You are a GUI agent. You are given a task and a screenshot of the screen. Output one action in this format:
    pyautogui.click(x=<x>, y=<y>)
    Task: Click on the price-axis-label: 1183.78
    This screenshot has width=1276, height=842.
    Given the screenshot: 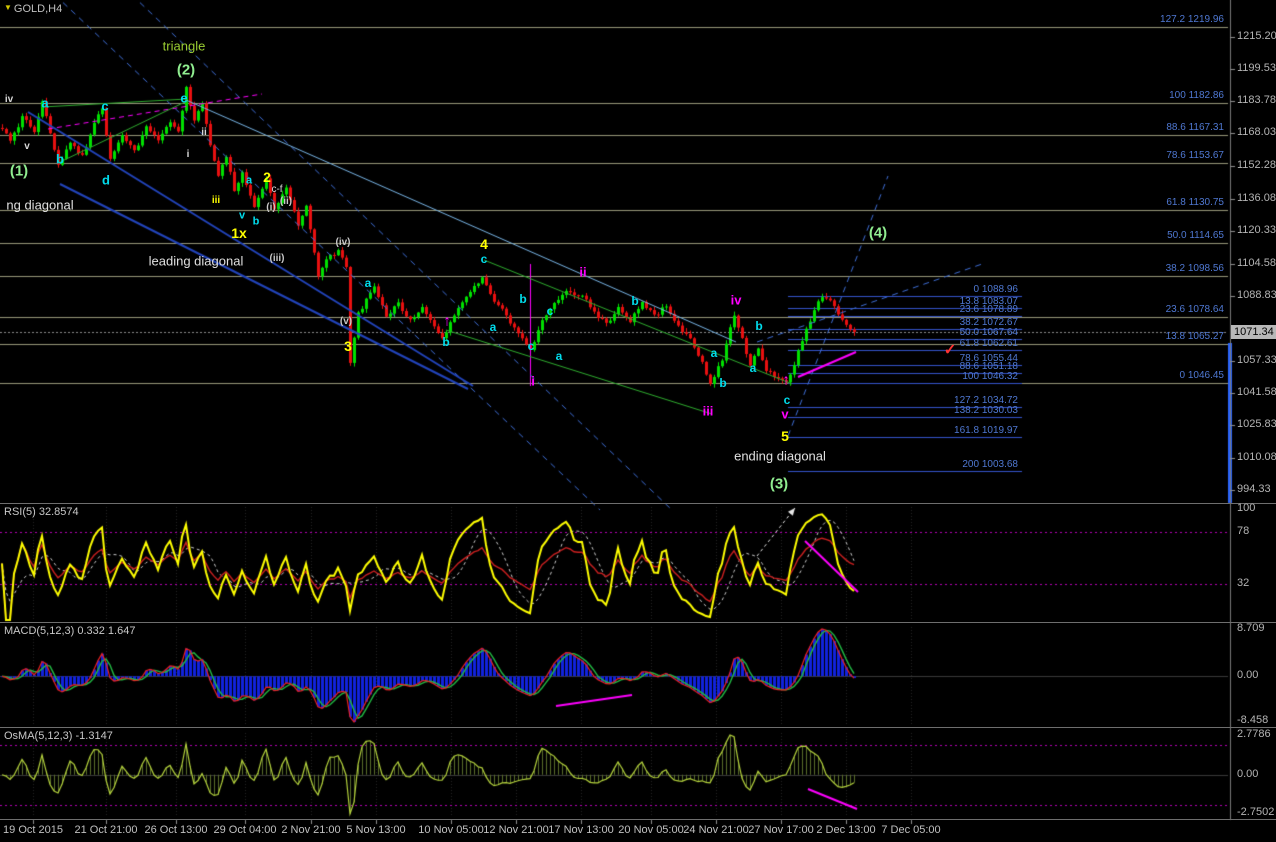 What is the action you would take?
    pyautogui.click(x=1256, y=100)
    